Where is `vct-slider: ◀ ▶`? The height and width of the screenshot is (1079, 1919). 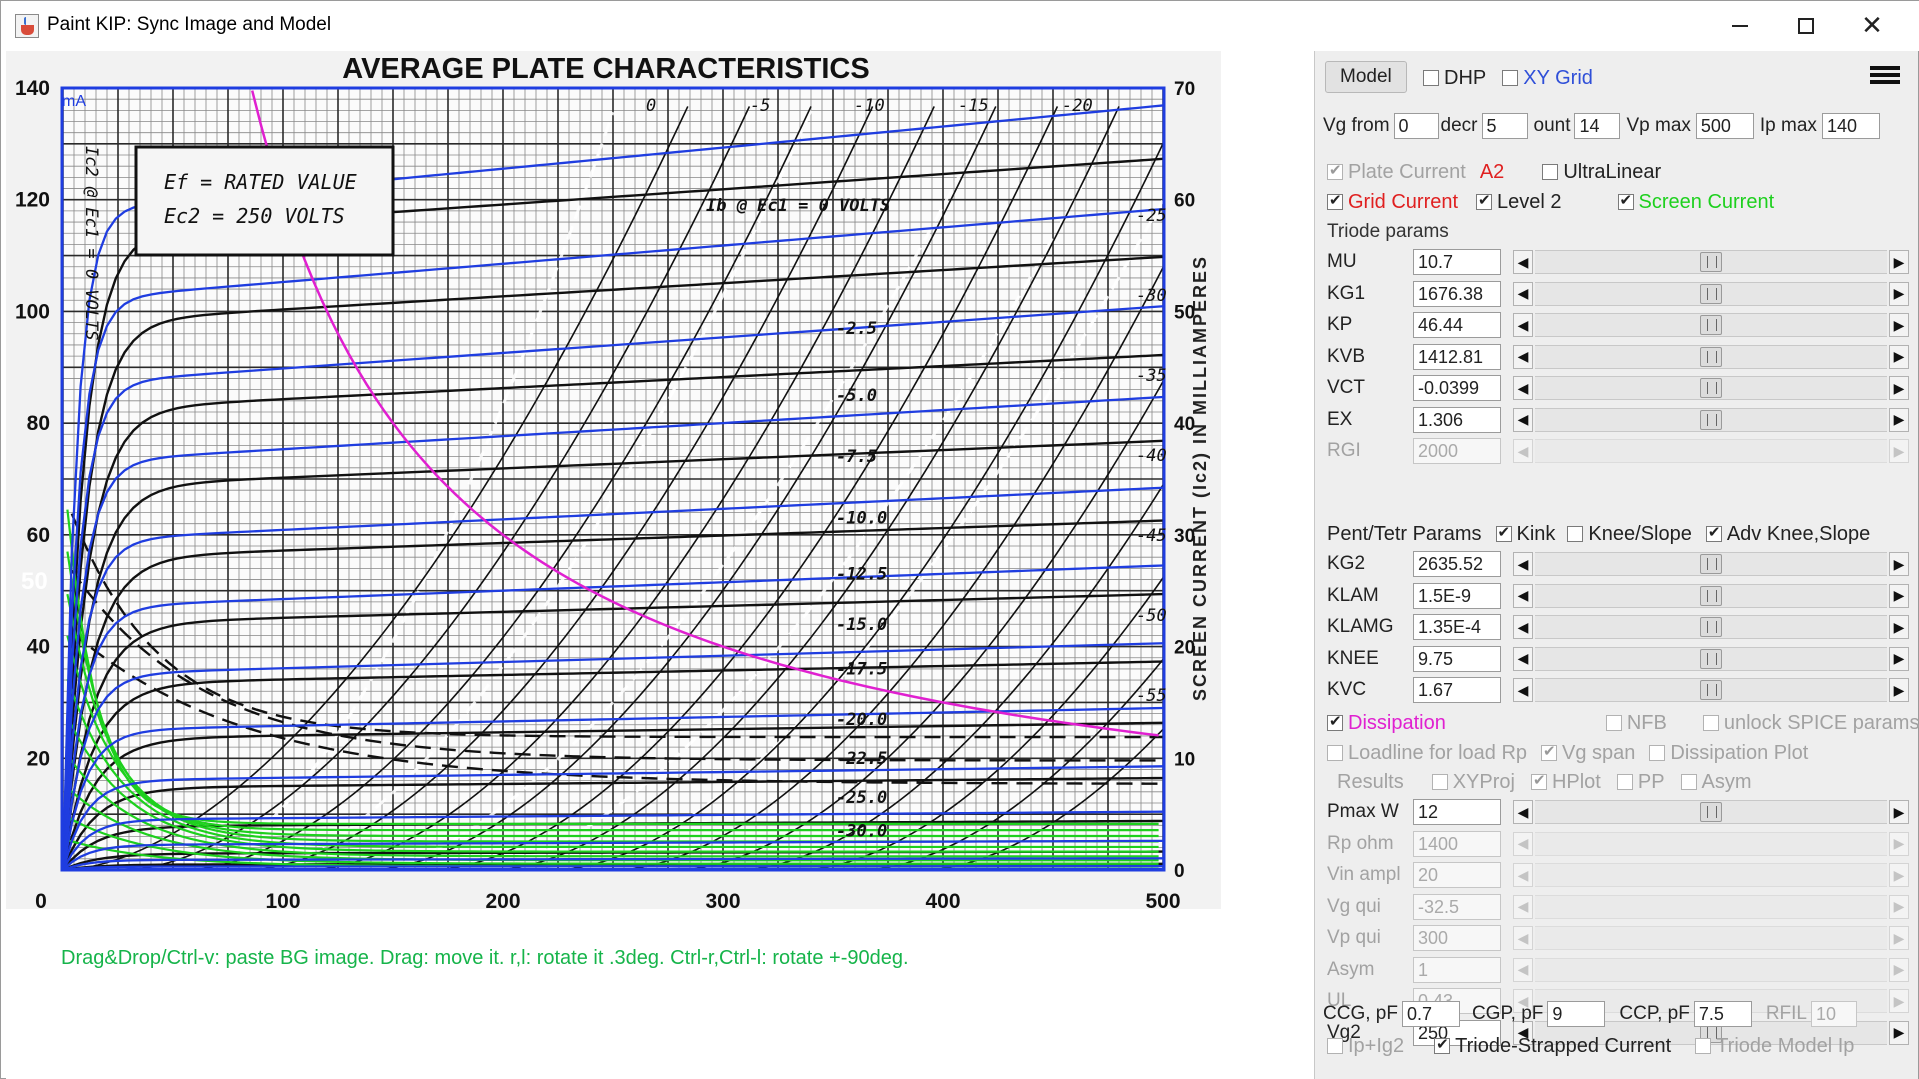
vct-slider: ◀ ▶ is located at coordinates (1711, 388).